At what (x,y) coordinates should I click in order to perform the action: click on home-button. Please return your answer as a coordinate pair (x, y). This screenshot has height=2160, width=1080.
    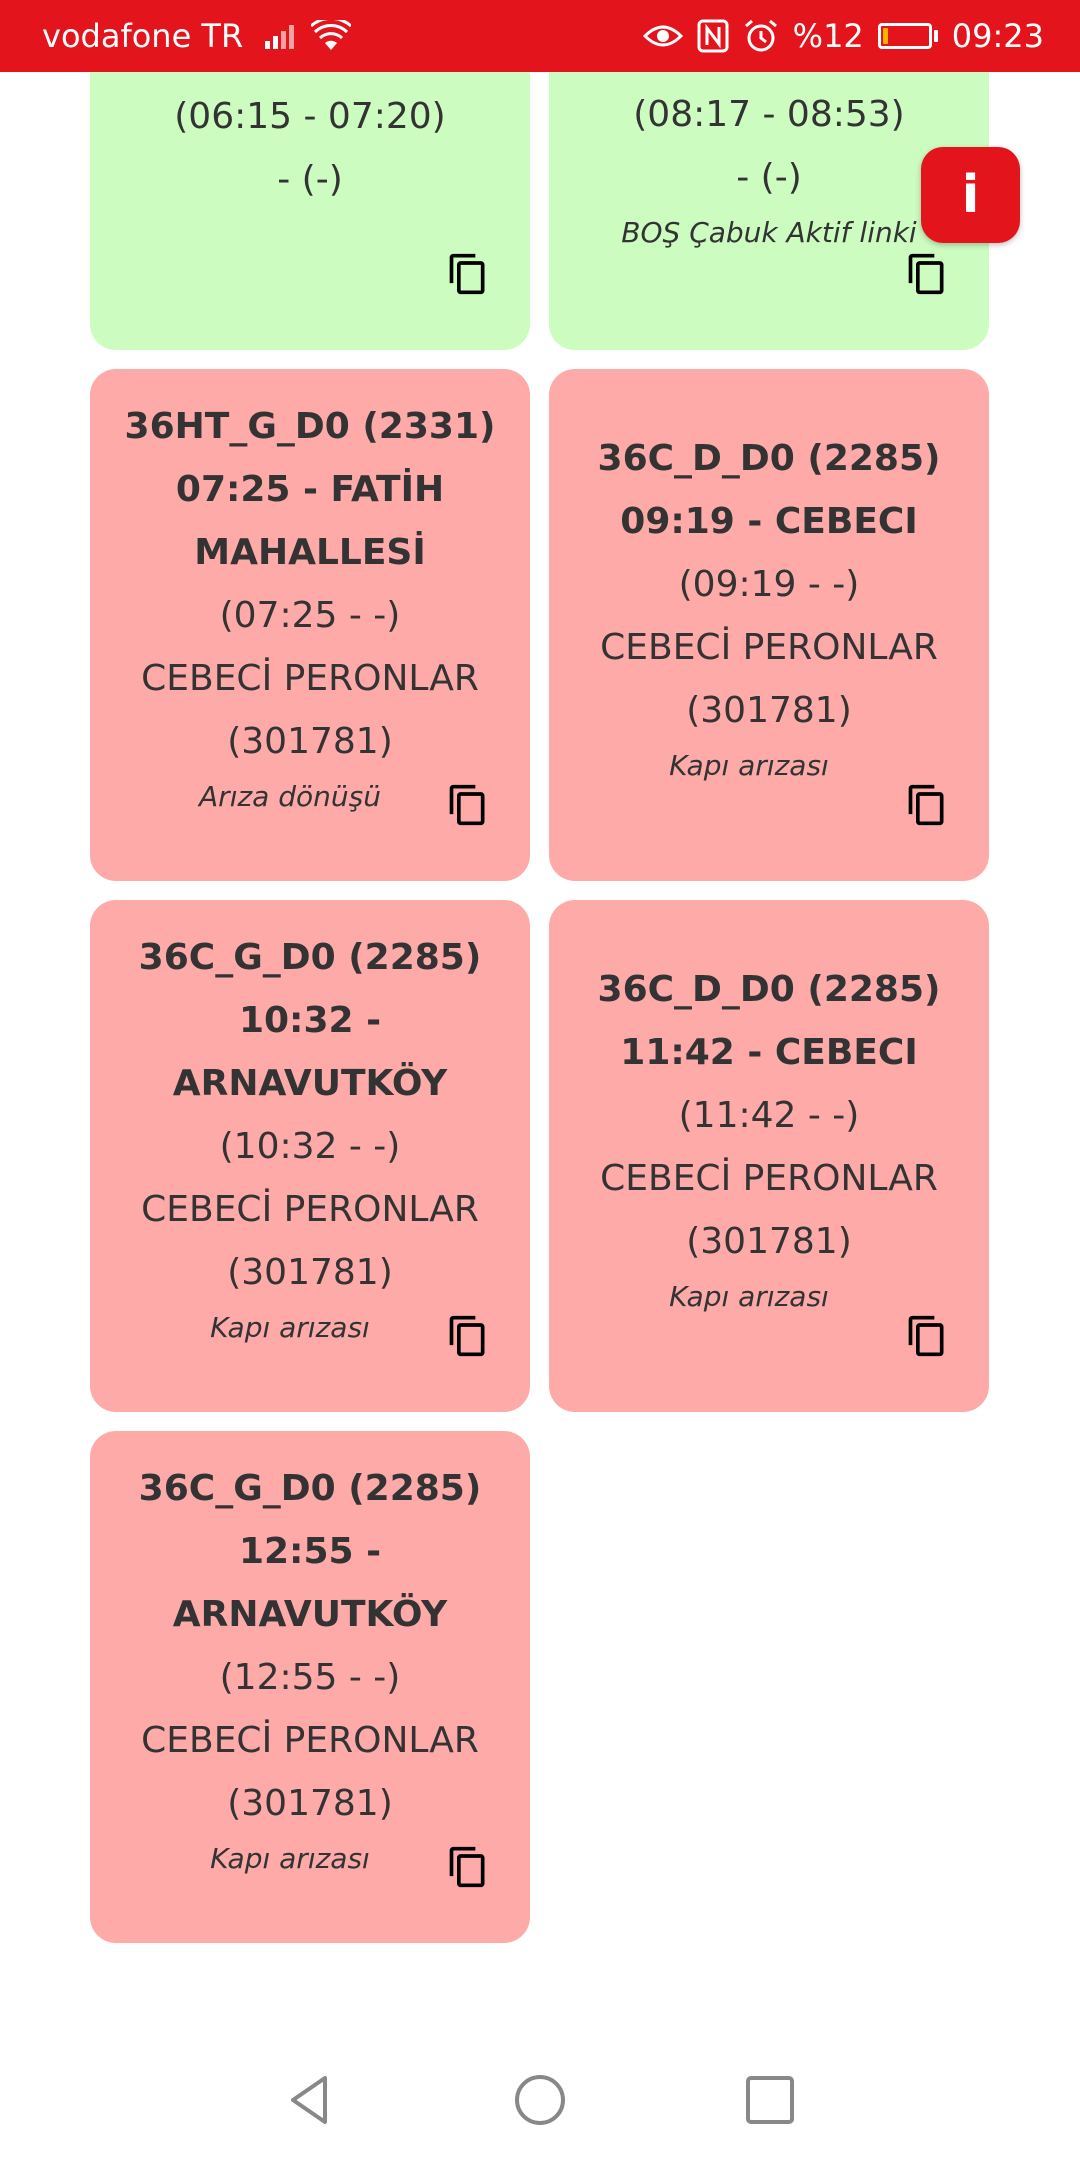
    Looking at the image, I should click on (540, 2100).